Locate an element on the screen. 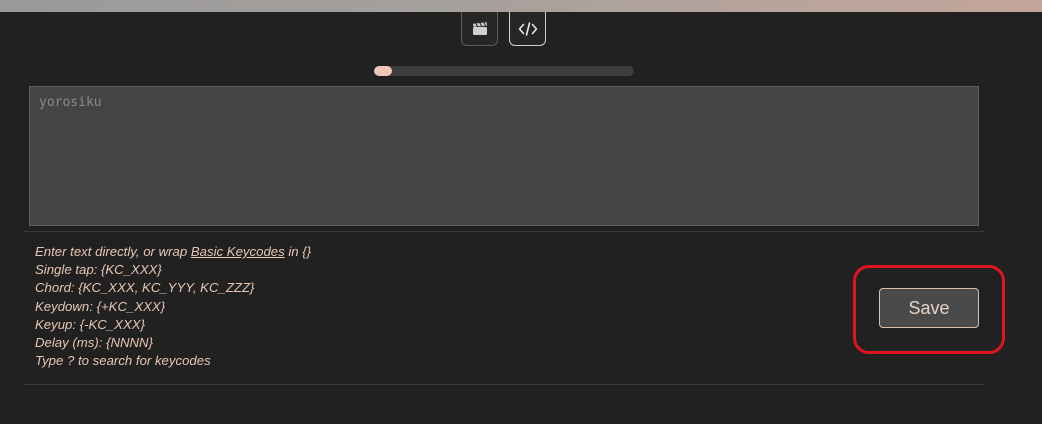  editor-mode-toolbar is located at coordinates (503, 29).